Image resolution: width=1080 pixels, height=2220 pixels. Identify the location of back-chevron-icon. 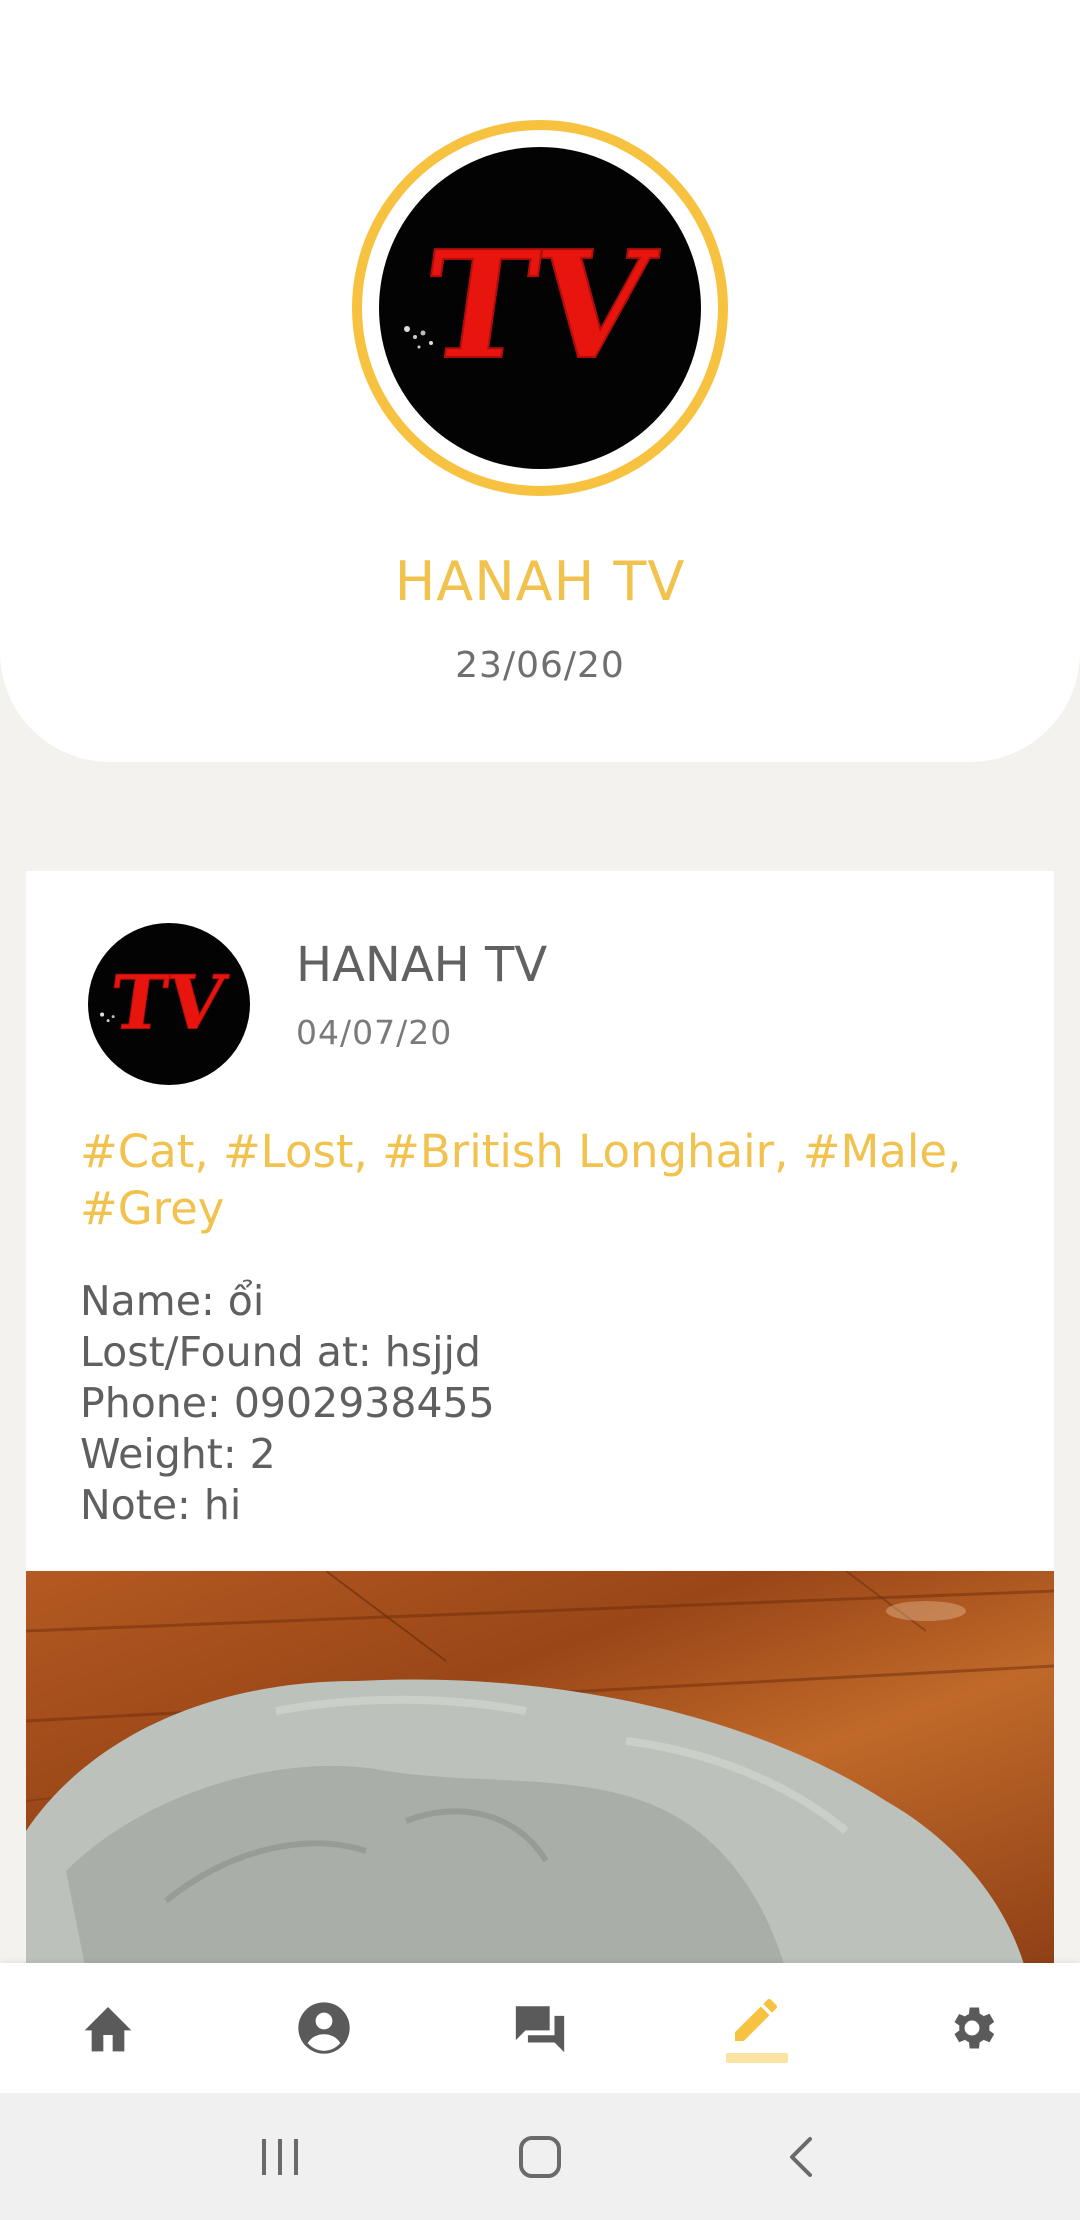
(801, 2156).